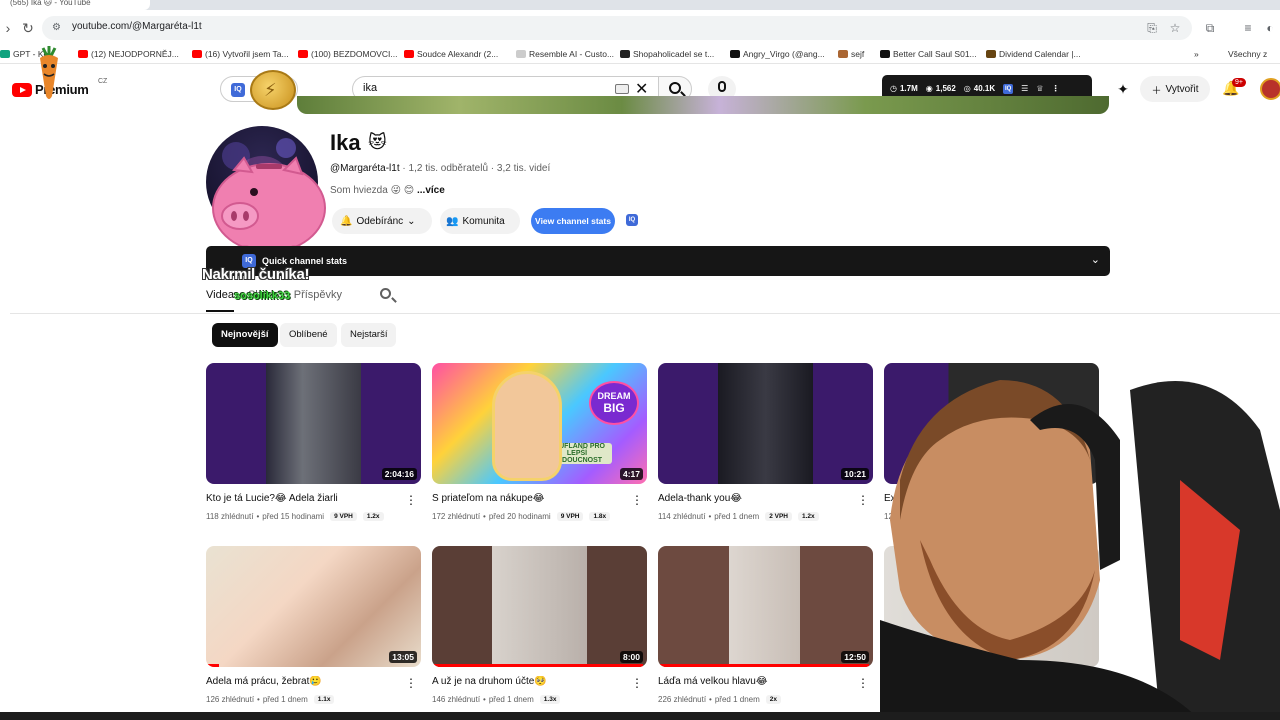 The image size is (1280, 720). I want to click on video-title: Adela má prácu, žebrat🥲, so click(303, 681).